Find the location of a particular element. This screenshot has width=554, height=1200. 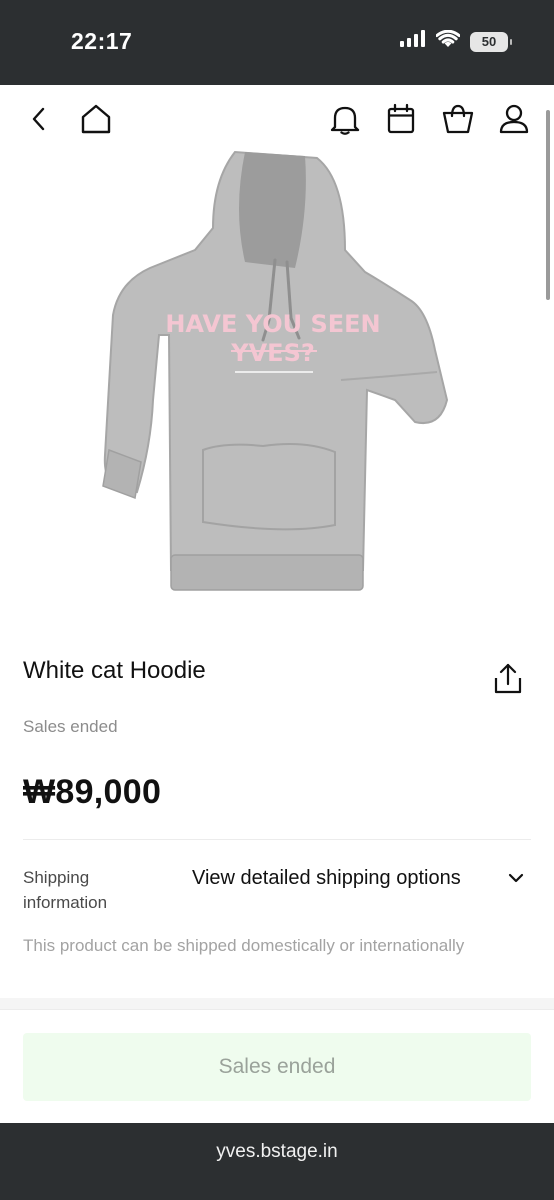

status-icons: 50 is located at coordinates (456, 41).